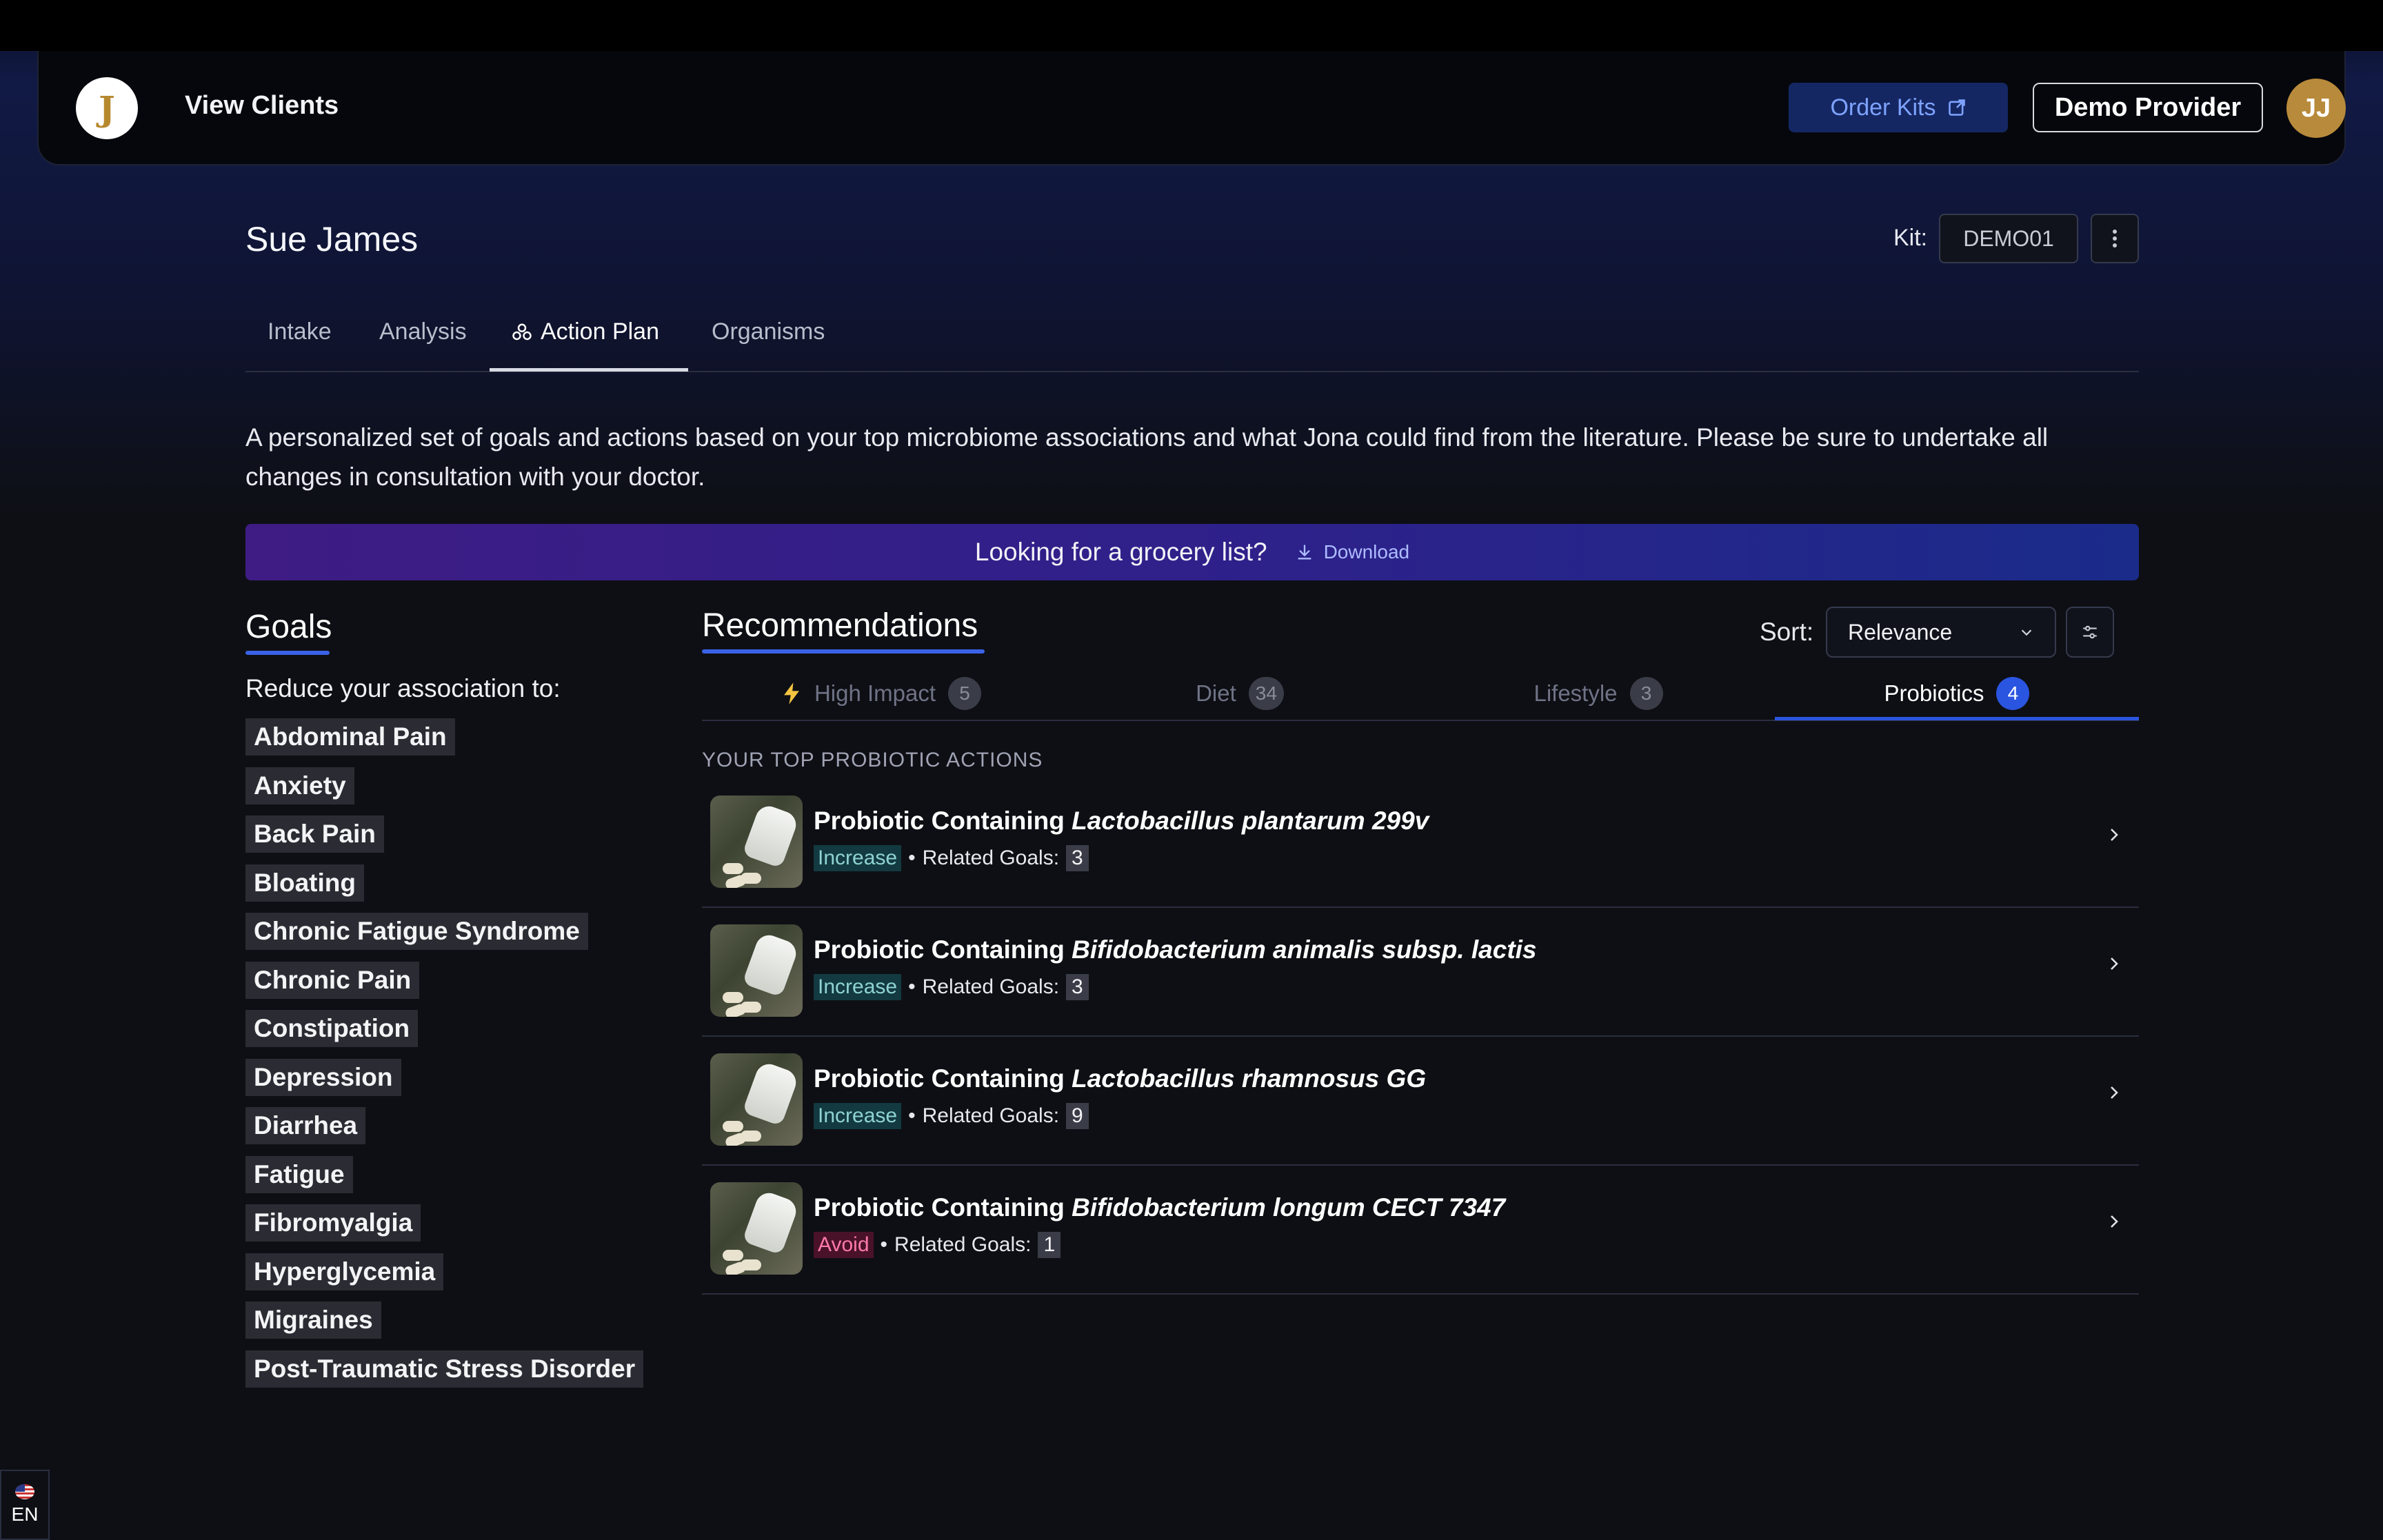 This screenshot has width=2383, height=1540. I want to click on tab-label: Organisms, so click(768, 332).